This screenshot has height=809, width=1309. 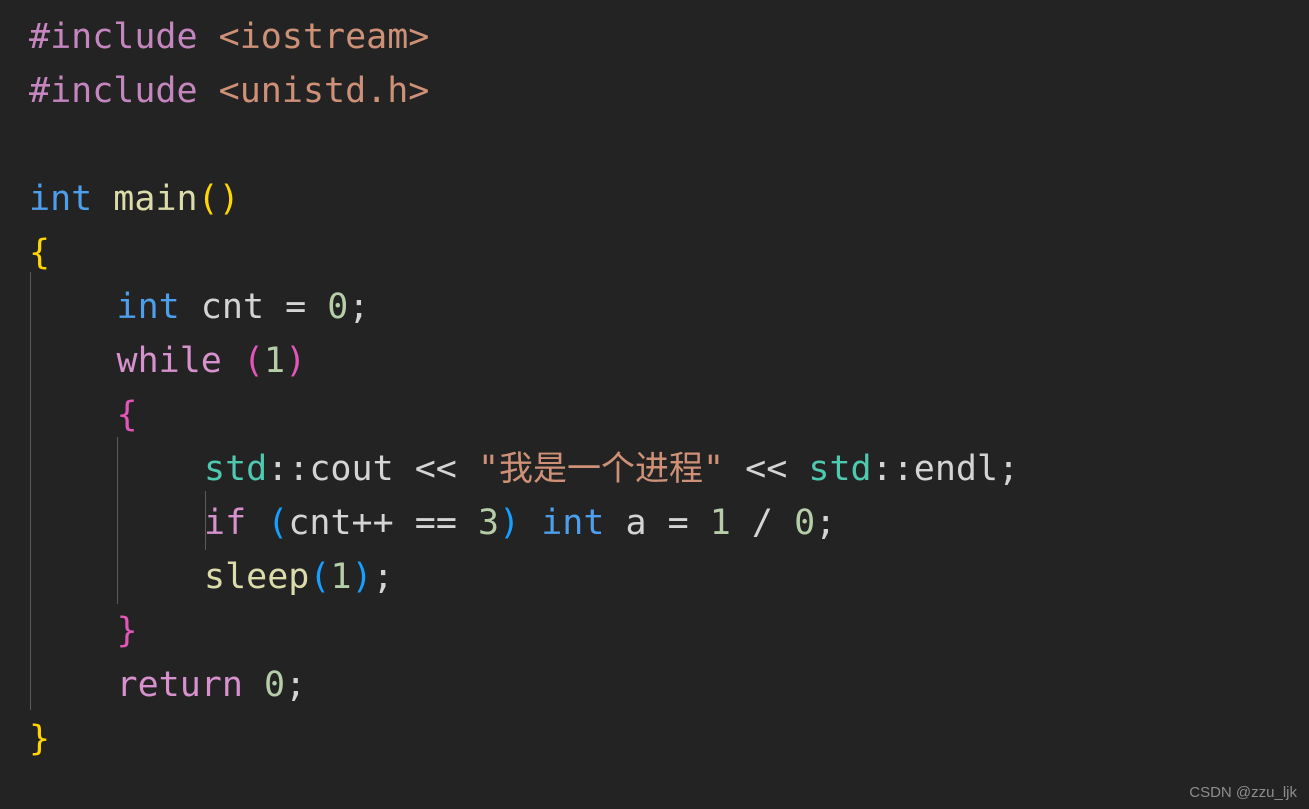 What do you see at coordinates (601, 469) in the screenshot?
I see `code-token: "我是一个进程"` at bounding box center [601, 469].